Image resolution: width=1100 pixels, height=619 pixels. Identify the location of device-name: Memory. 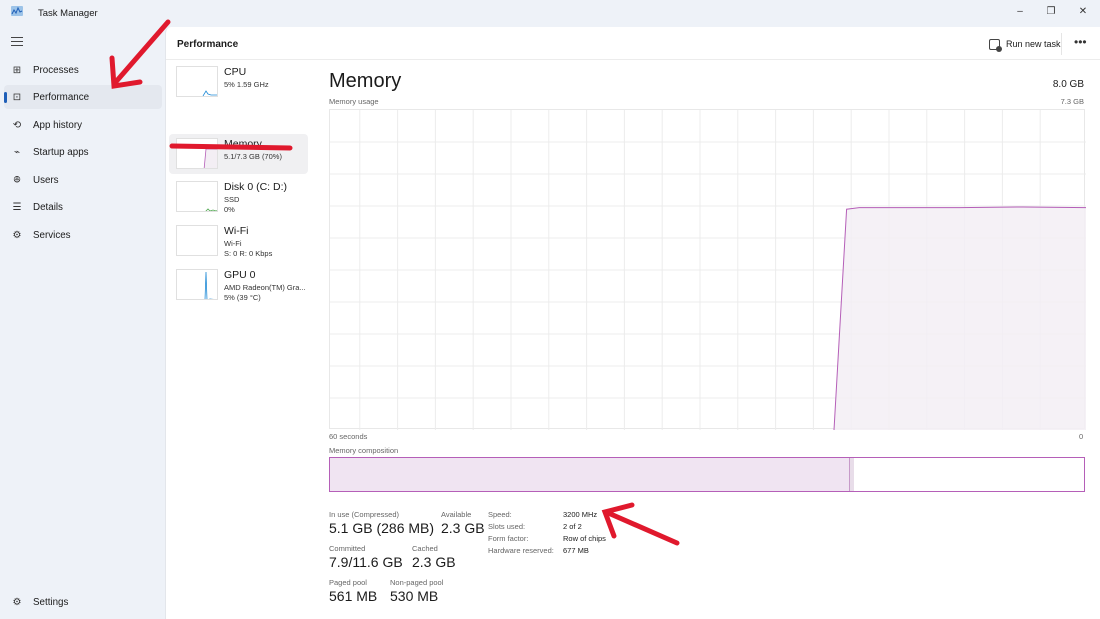
(243, 144).